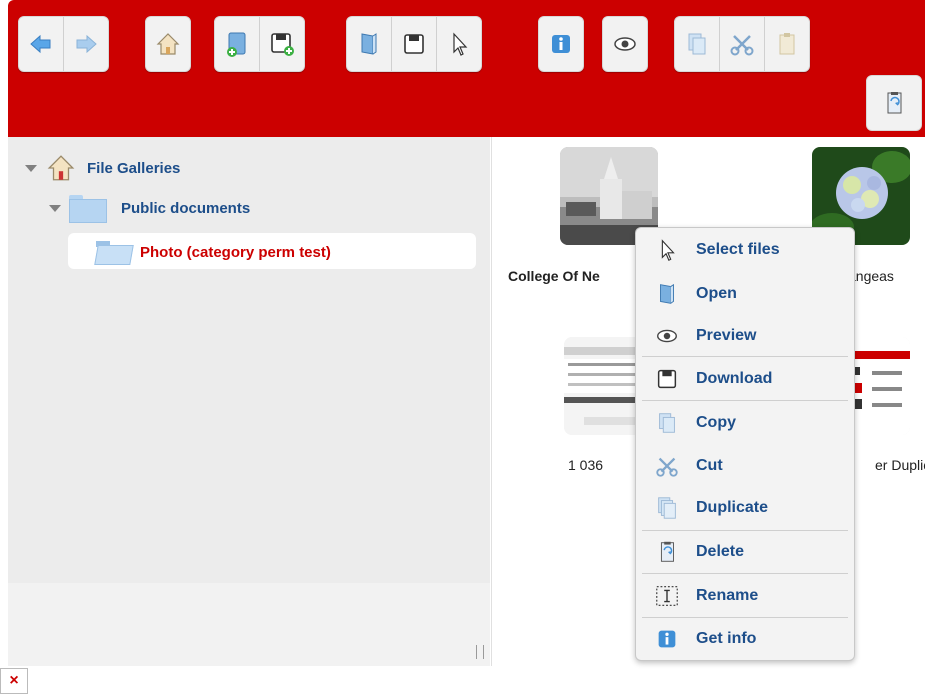  I want to click on rename-icon, so click(667, 596).